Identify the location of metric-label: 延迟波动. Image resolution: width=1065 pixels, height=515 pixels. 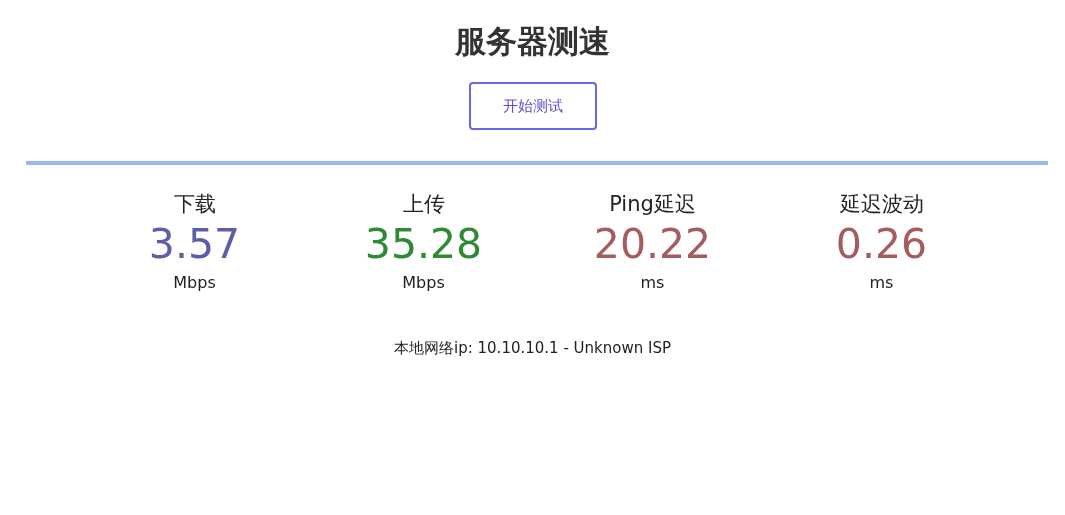
(881, 204).